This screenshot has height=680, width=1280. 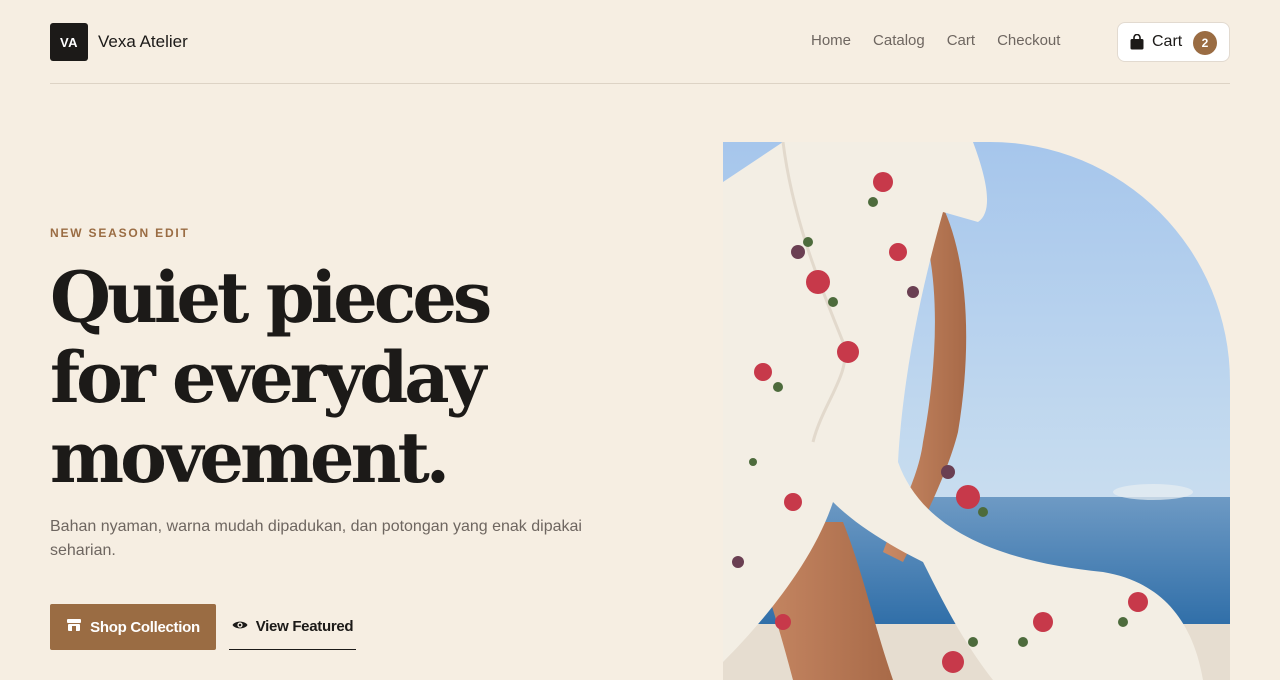 What do you see at coordinates (78, 627) in the screenshot?
I see `store-icon` at bounding box center [78, 627].